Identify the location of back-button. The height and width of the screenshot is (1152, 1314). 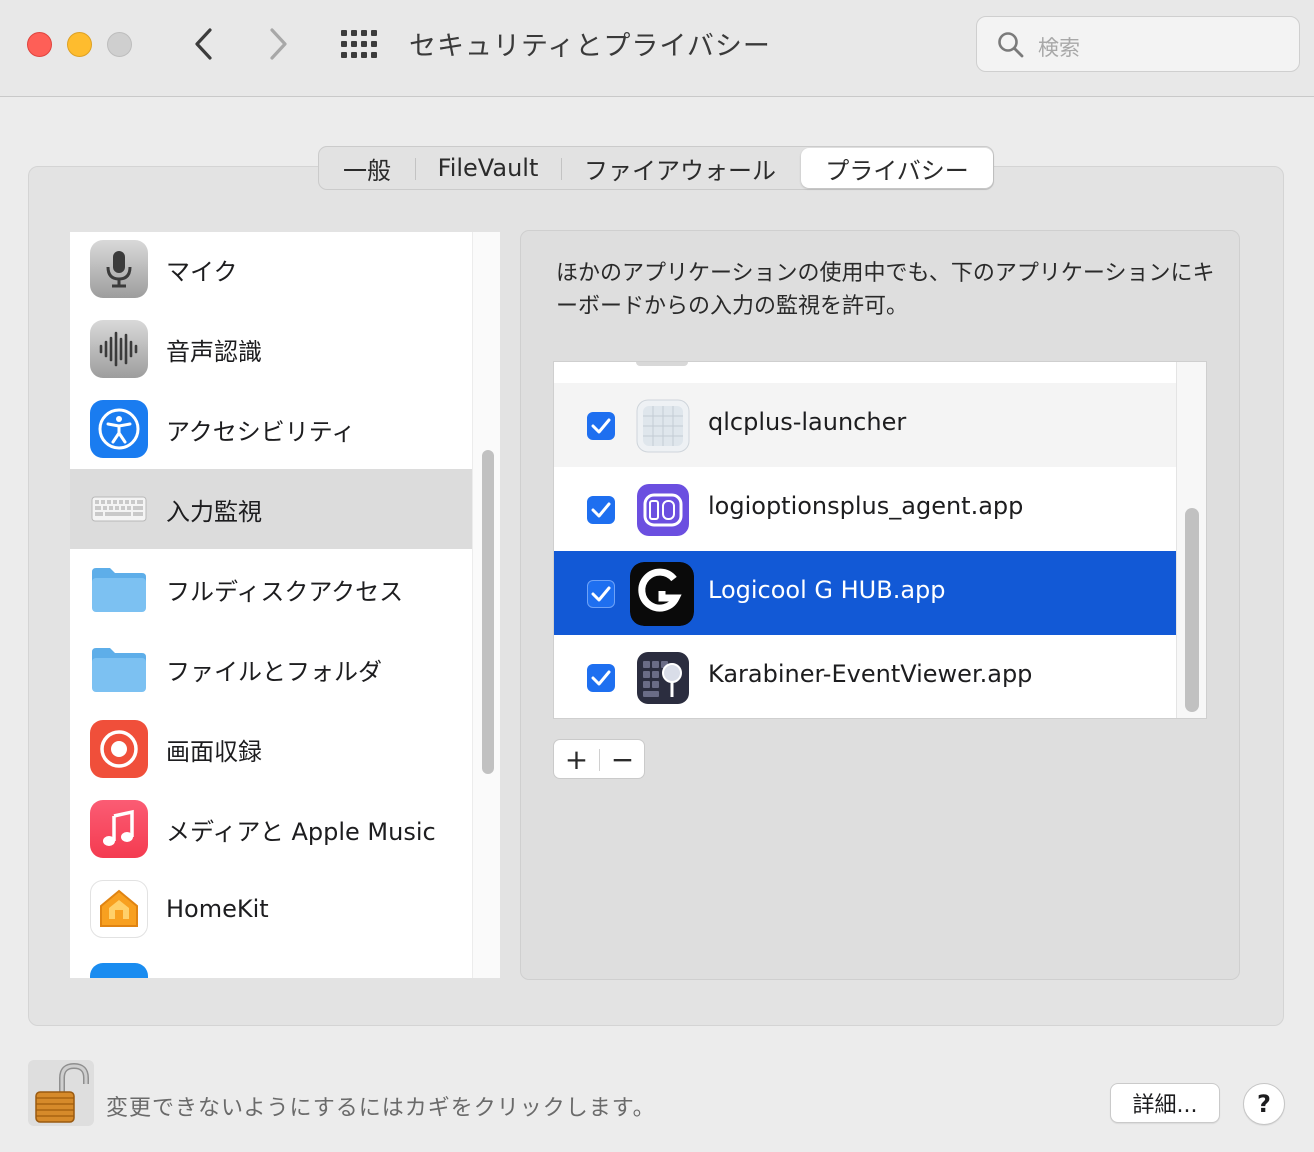
(204, 44).